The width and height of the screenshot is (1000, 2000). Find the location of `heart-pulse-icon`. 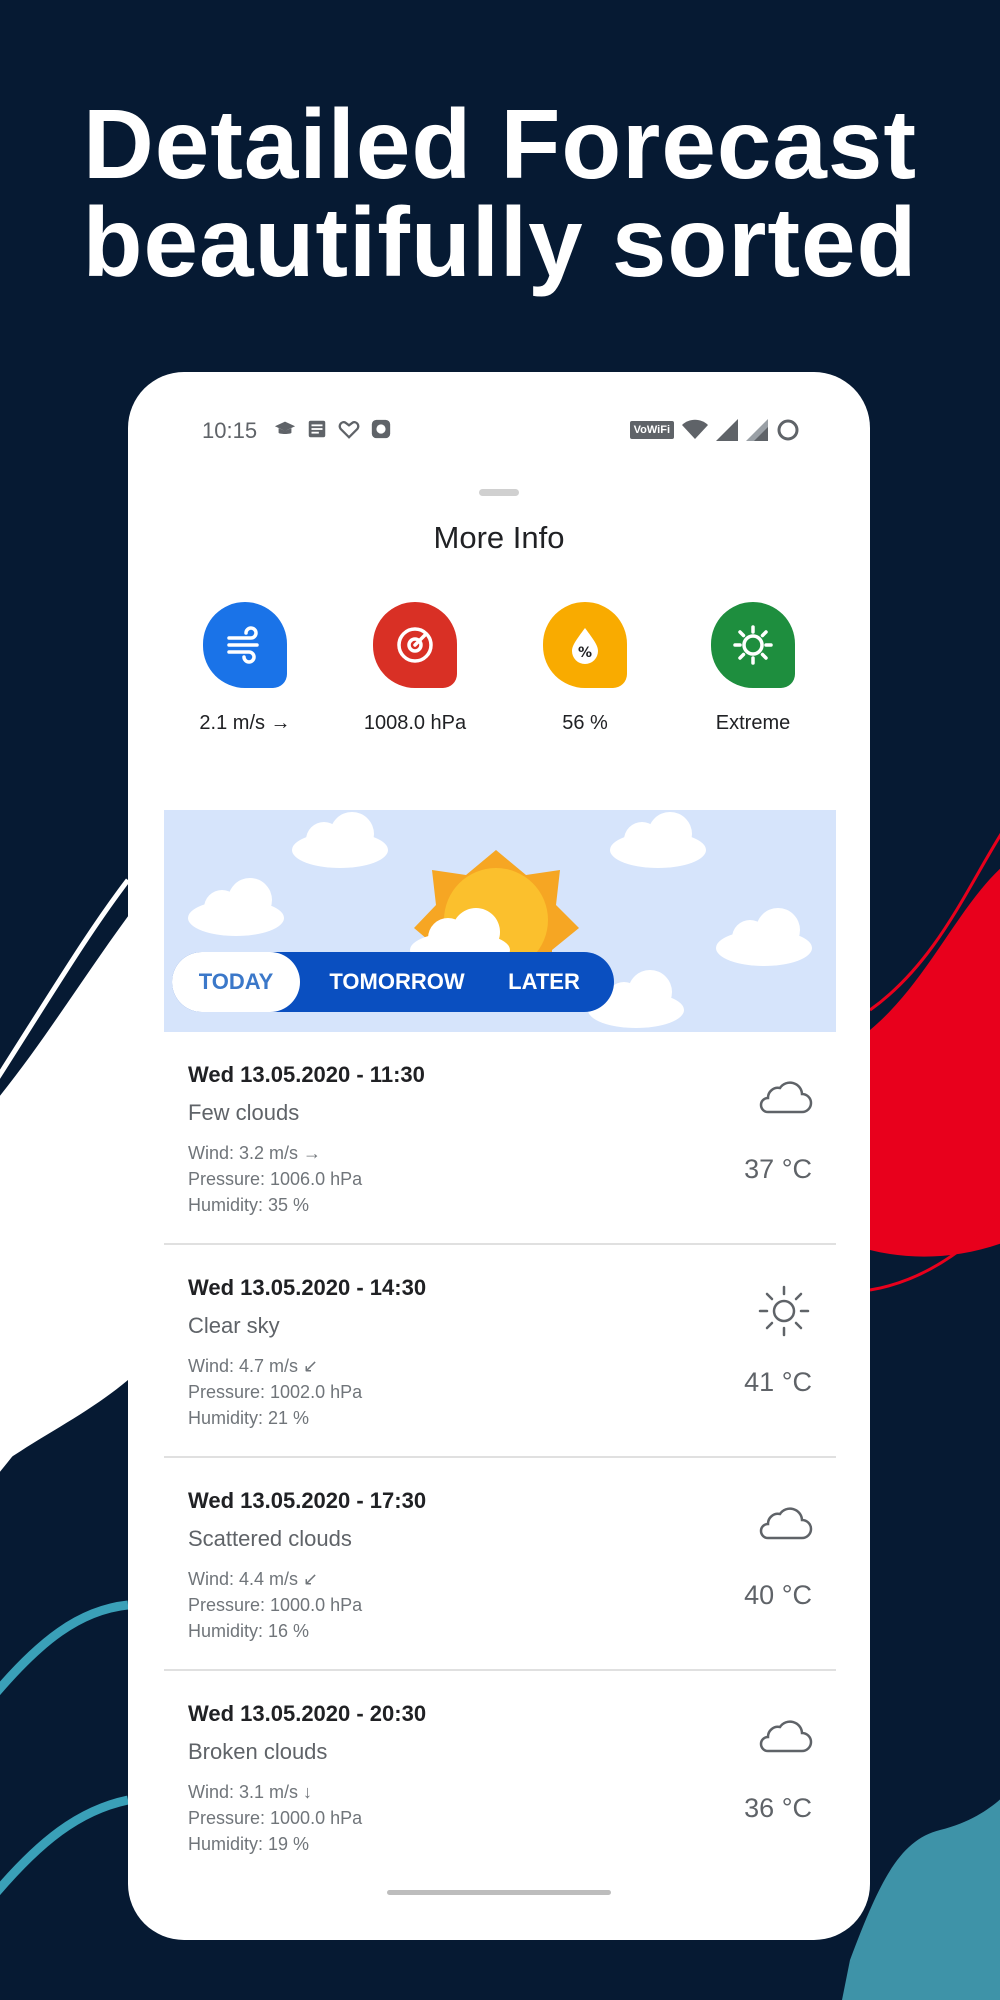

heart-pulse-icon is located at coordinates (349, 430).